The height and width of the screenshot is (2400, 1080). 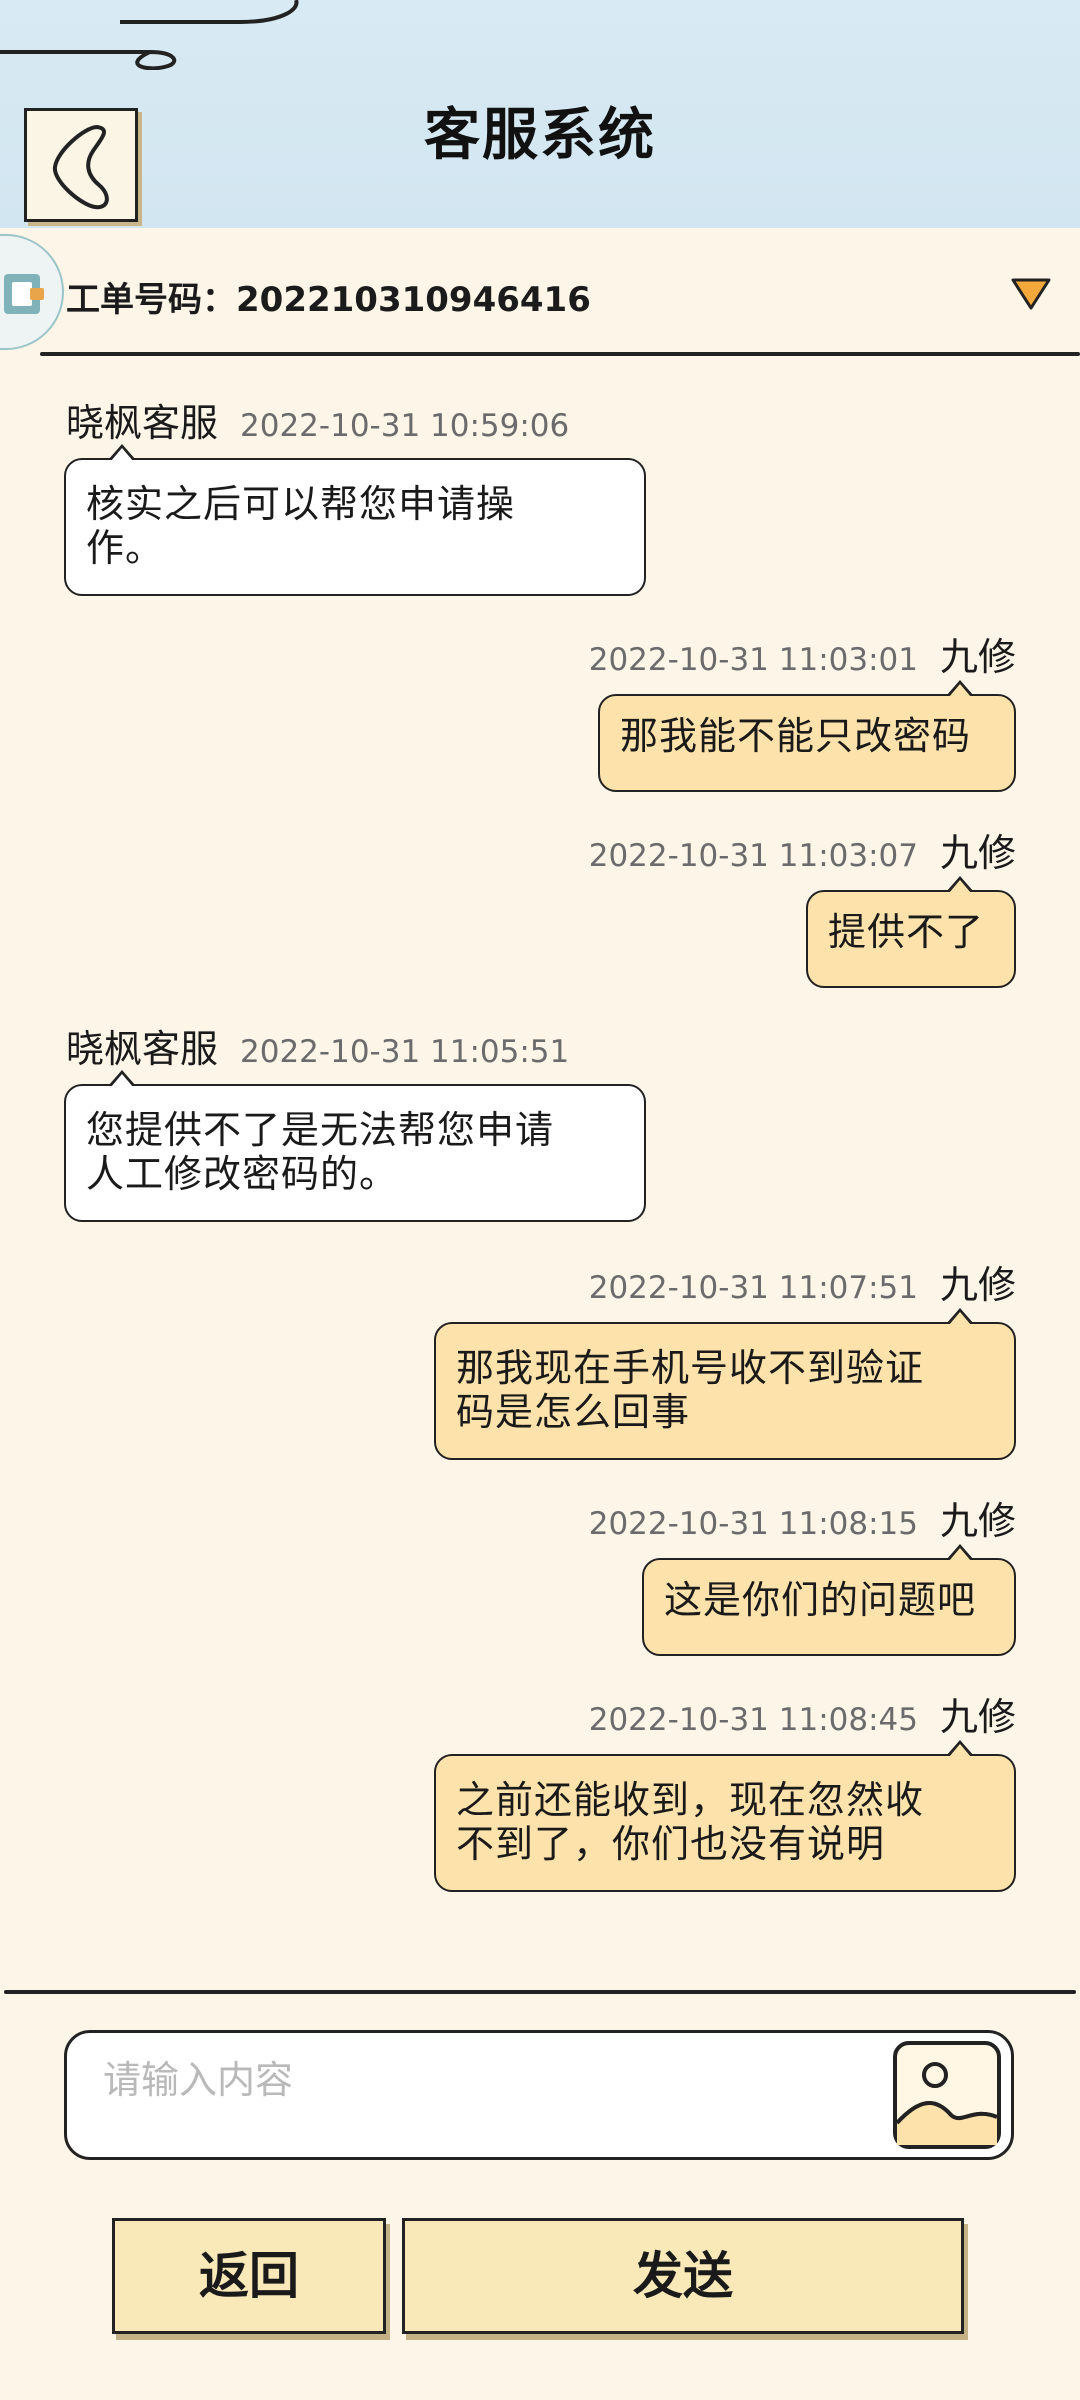 I want to click on message-bubble: 之前还能收到，现在忽然收 不到了，你们也没有说明, so click(x=725, y=1816).